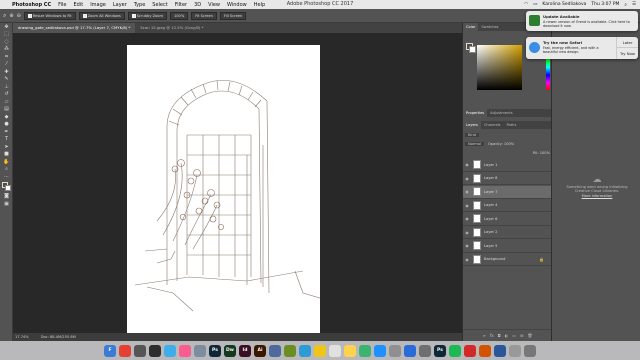  What do you see at coordinates (627, 42) in the screenshot?
I see `later-button: Later` at bounding box center [627, 42].